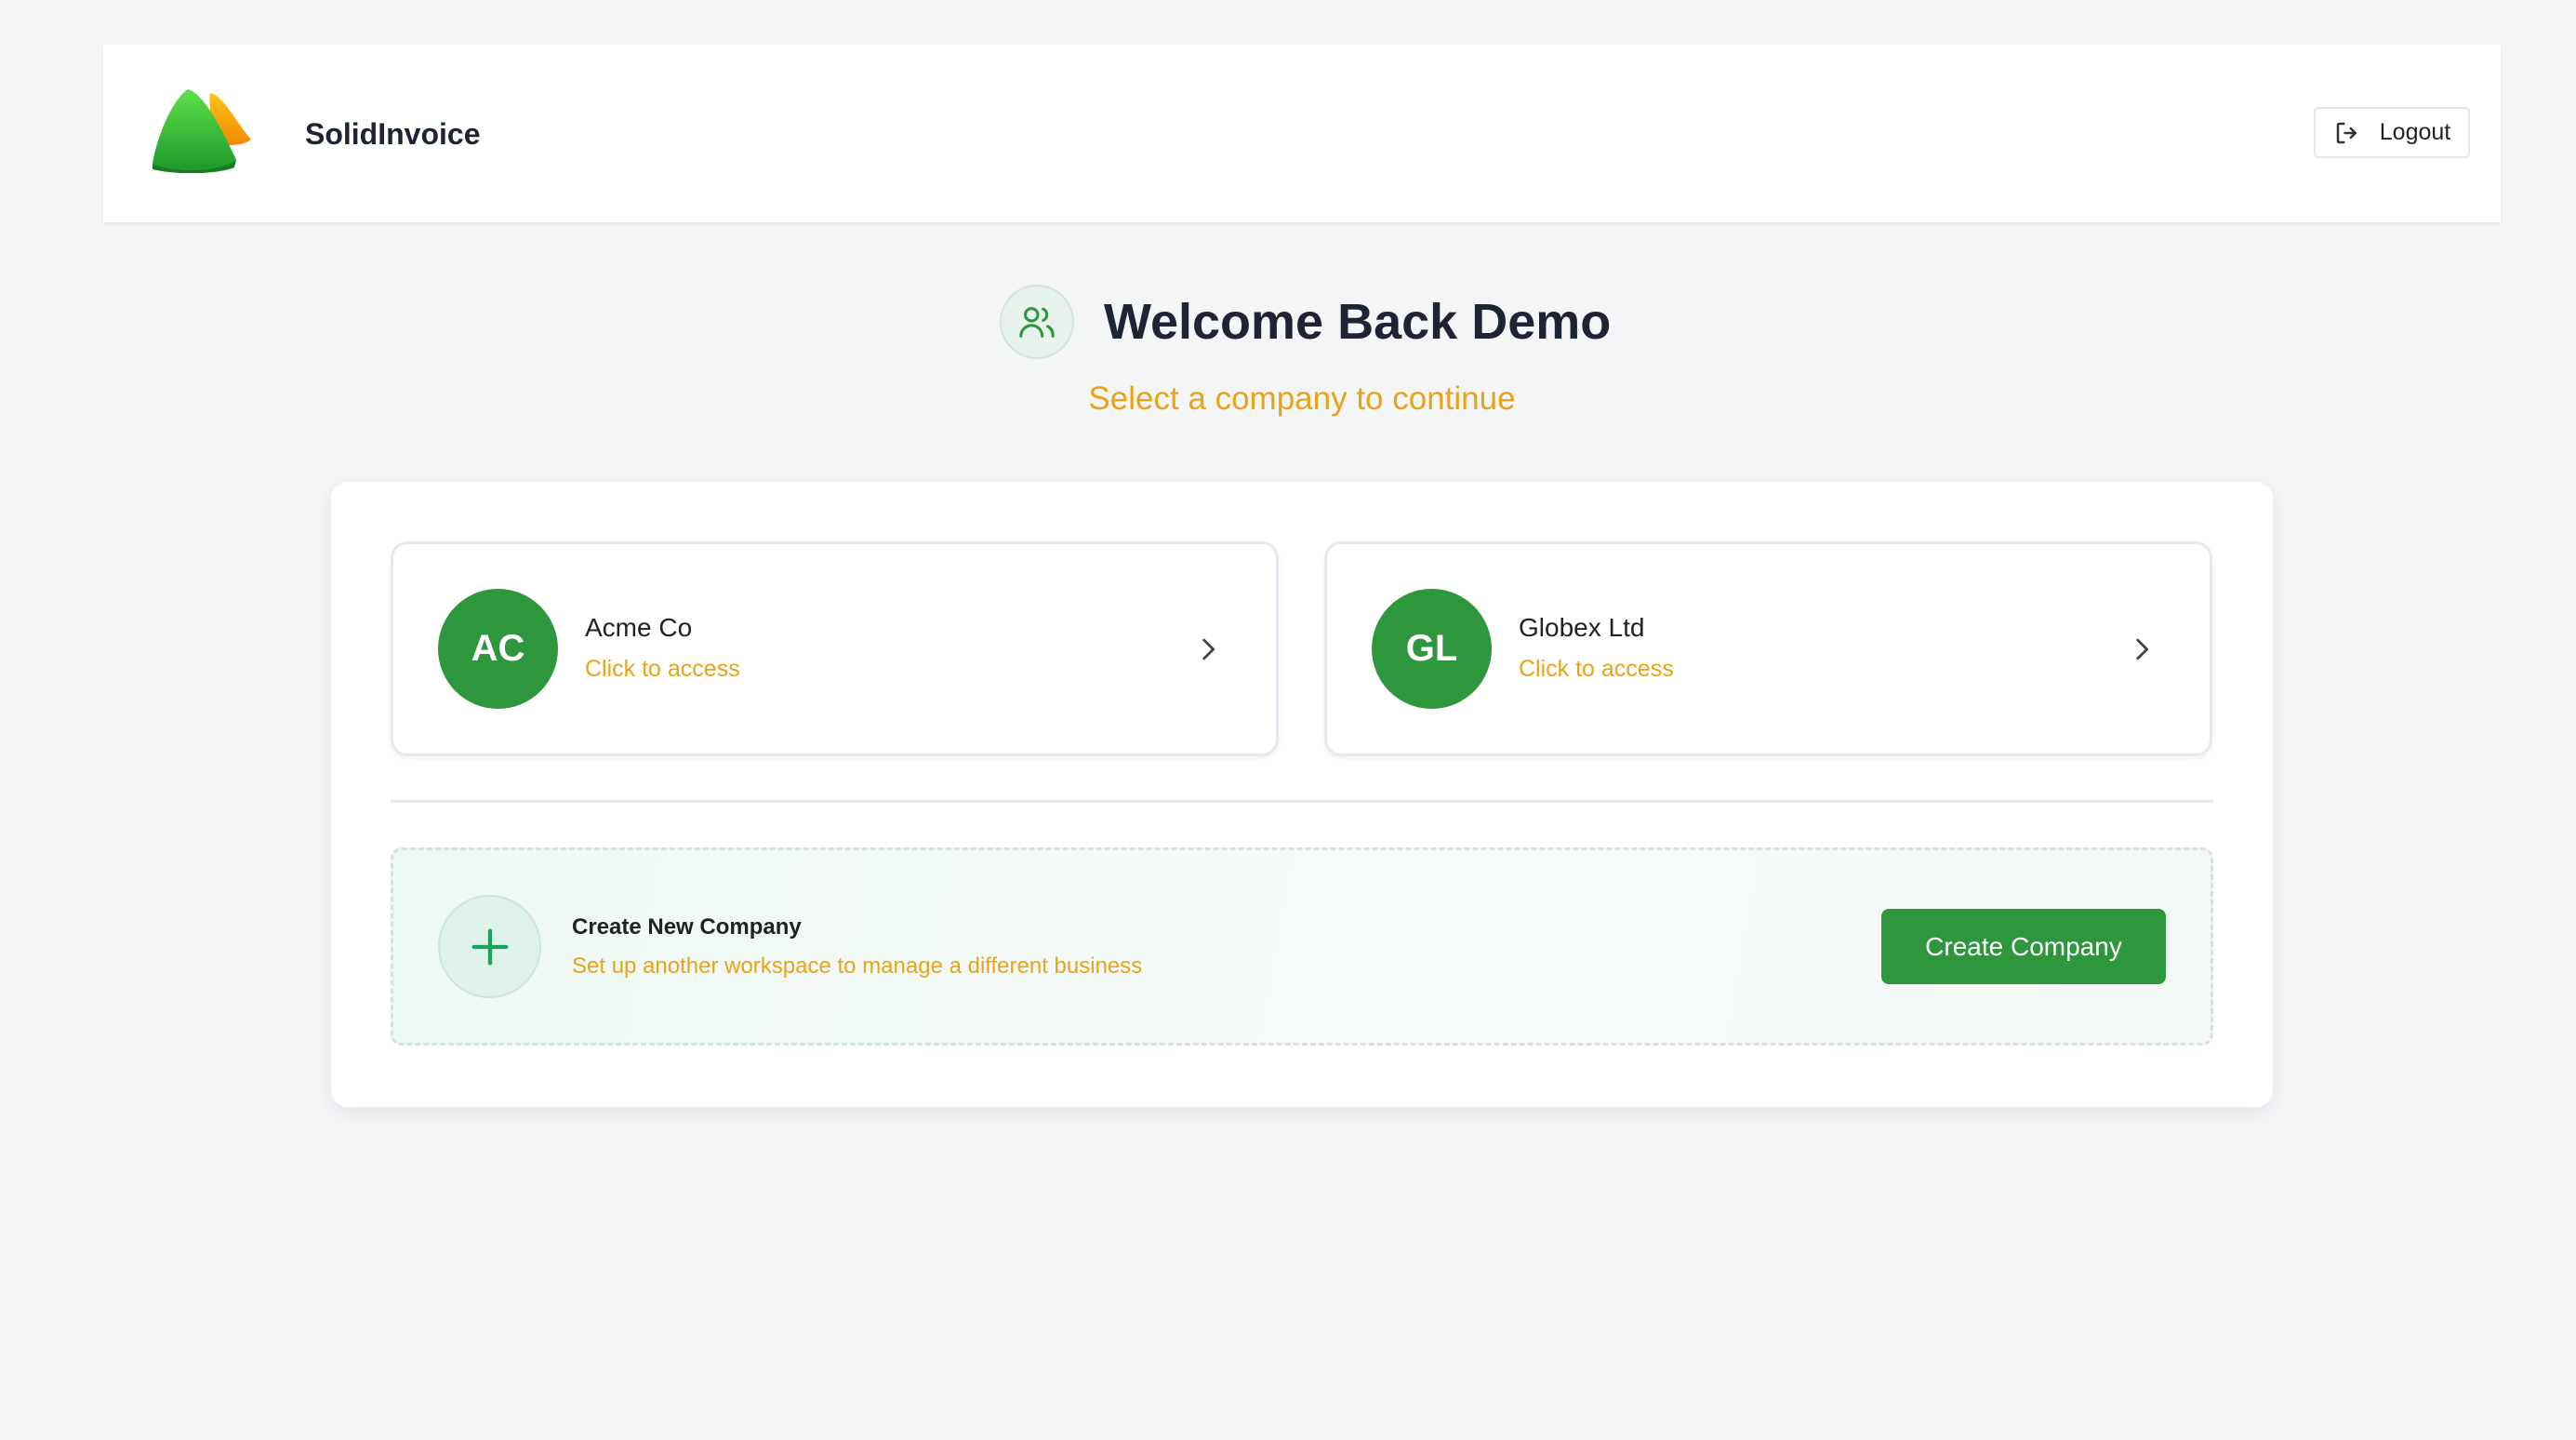  Describe the element at coordinates (1582, 627) in the screenshot. I see `company-name: Globex Ltd` at that location.